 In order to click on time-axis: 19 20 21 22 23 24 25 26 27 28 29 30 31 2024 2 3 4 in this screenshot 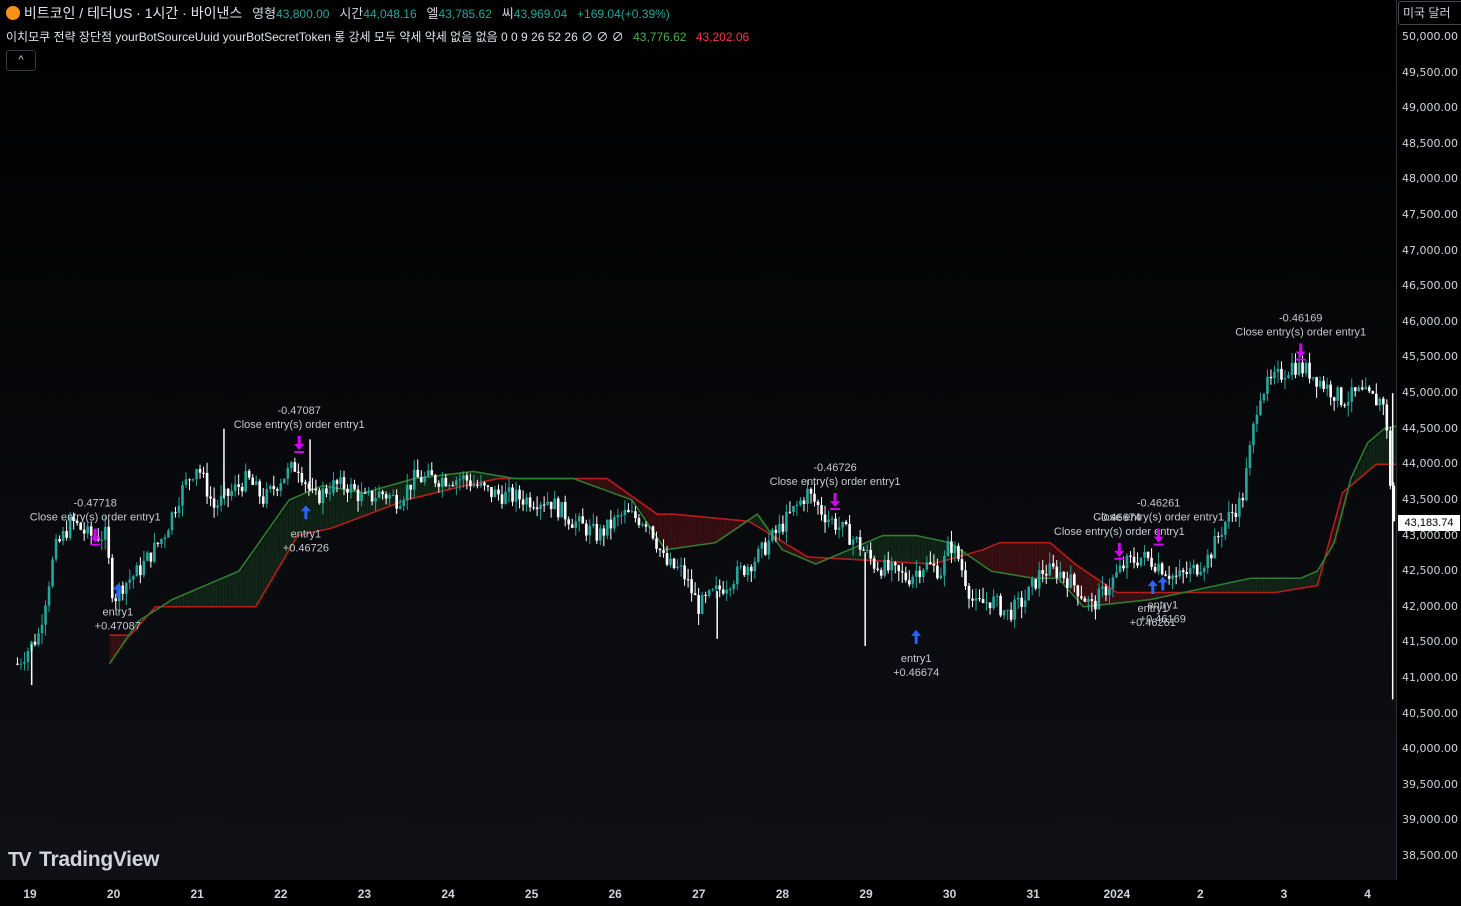, I will do `click(730, 893)`.